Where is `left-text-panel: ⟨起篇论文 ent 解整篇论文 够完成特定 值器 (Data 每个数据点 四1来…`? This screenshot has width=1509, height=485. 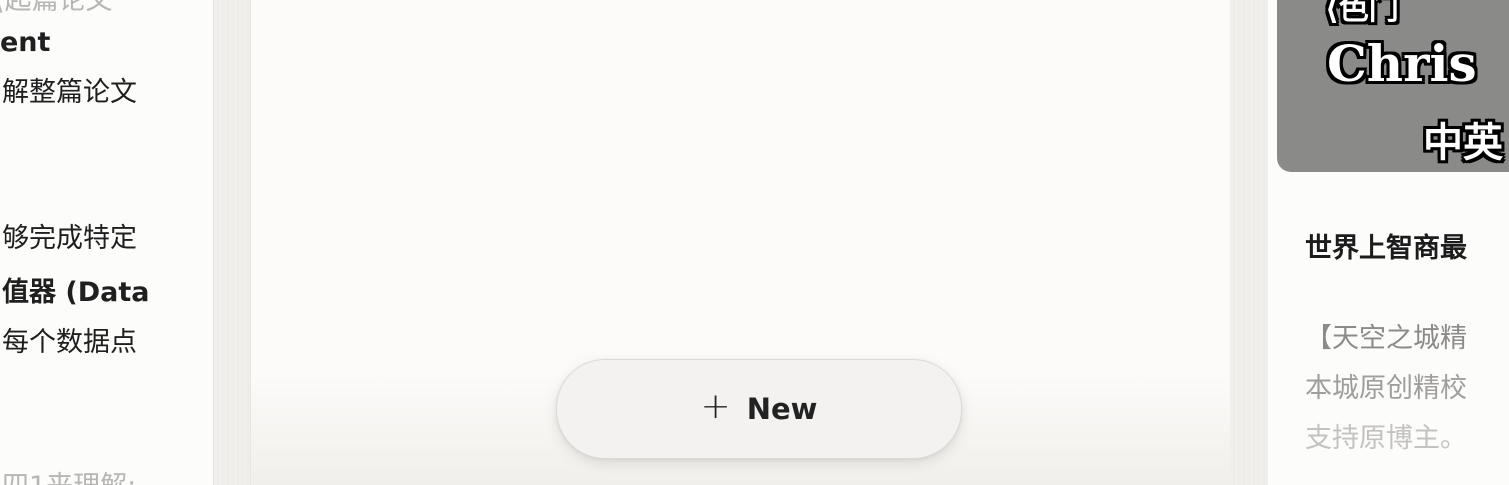
left-text-panel: ⟨起篇论文 ent 解整篇论文 够完成特定 值器 (Data 每个数据点 四1来… is located at coordinates (107, 242).